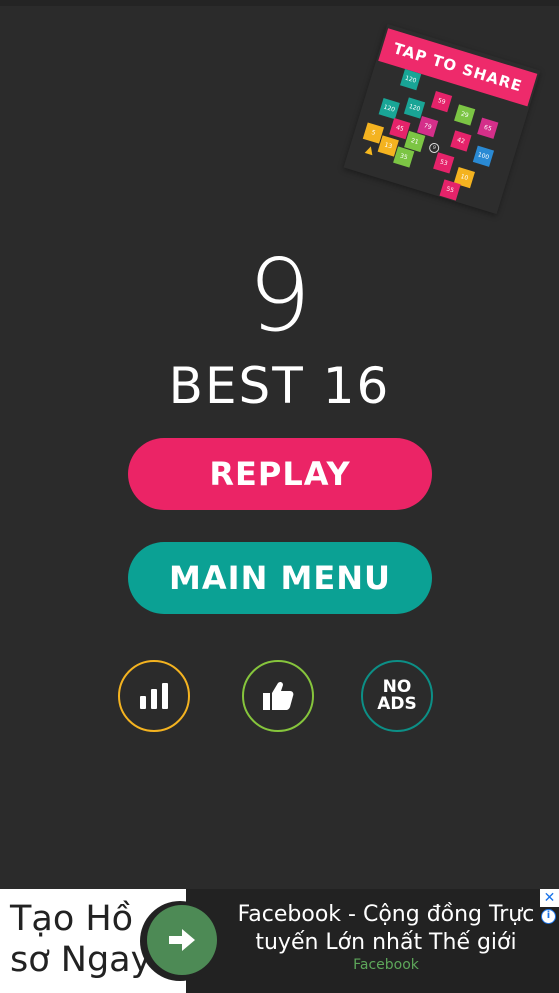 The width and height of the screenshot is (559, 993). I want to click on leaderboard-button, so click(154, 696).